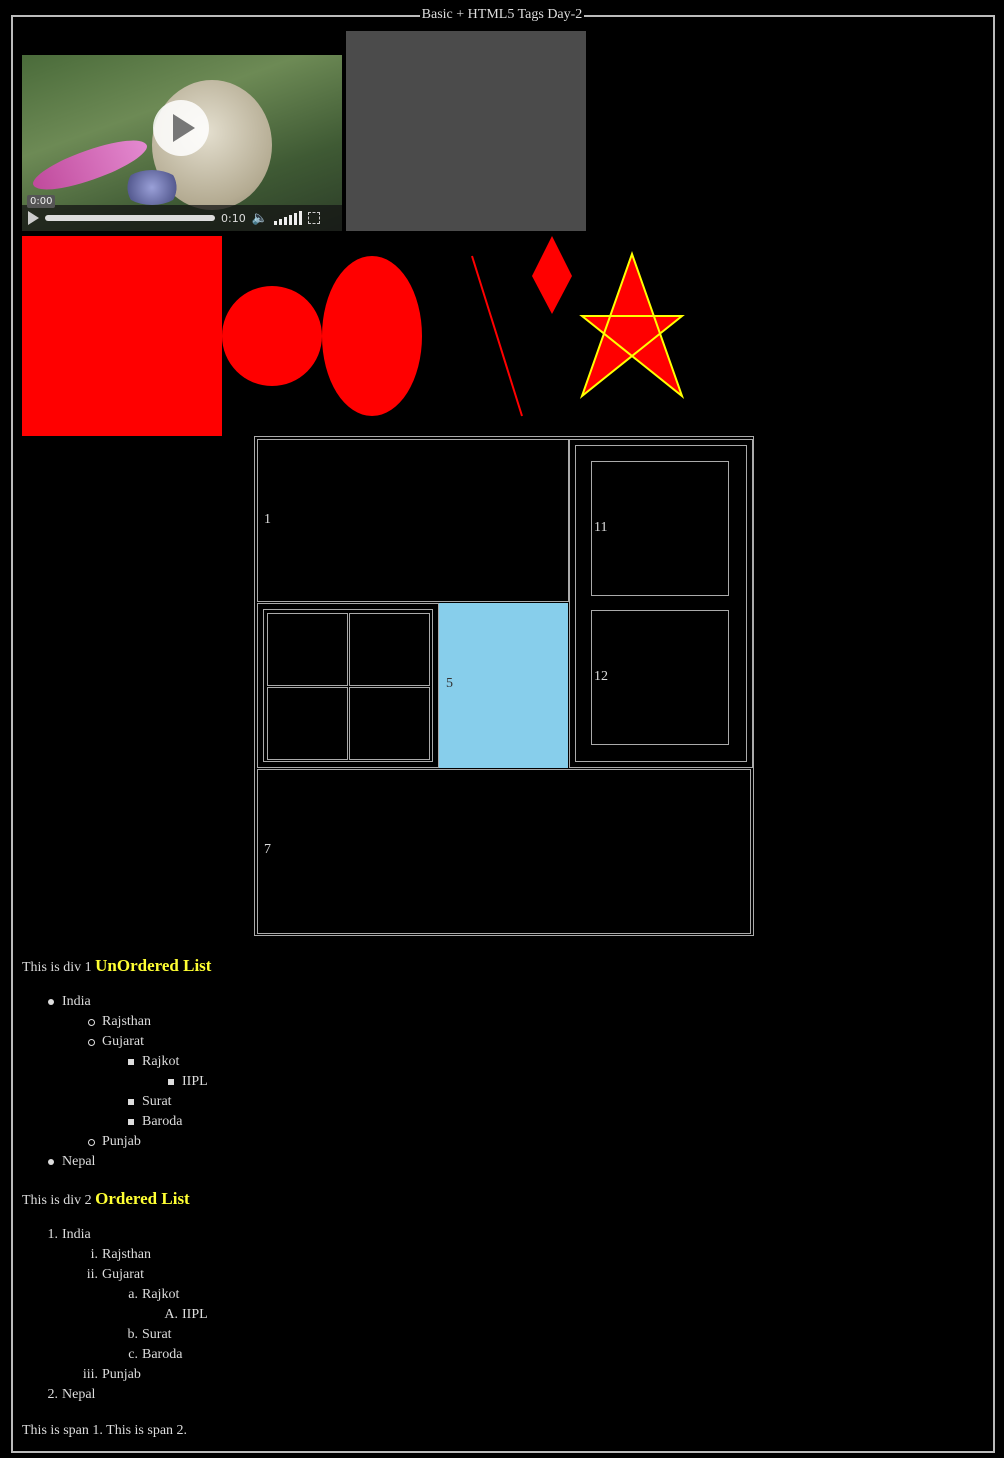 The image size is (1004, 1458). Describe the element at coordinates (632, 324) in the screenshot. I see `red-star` at that location.